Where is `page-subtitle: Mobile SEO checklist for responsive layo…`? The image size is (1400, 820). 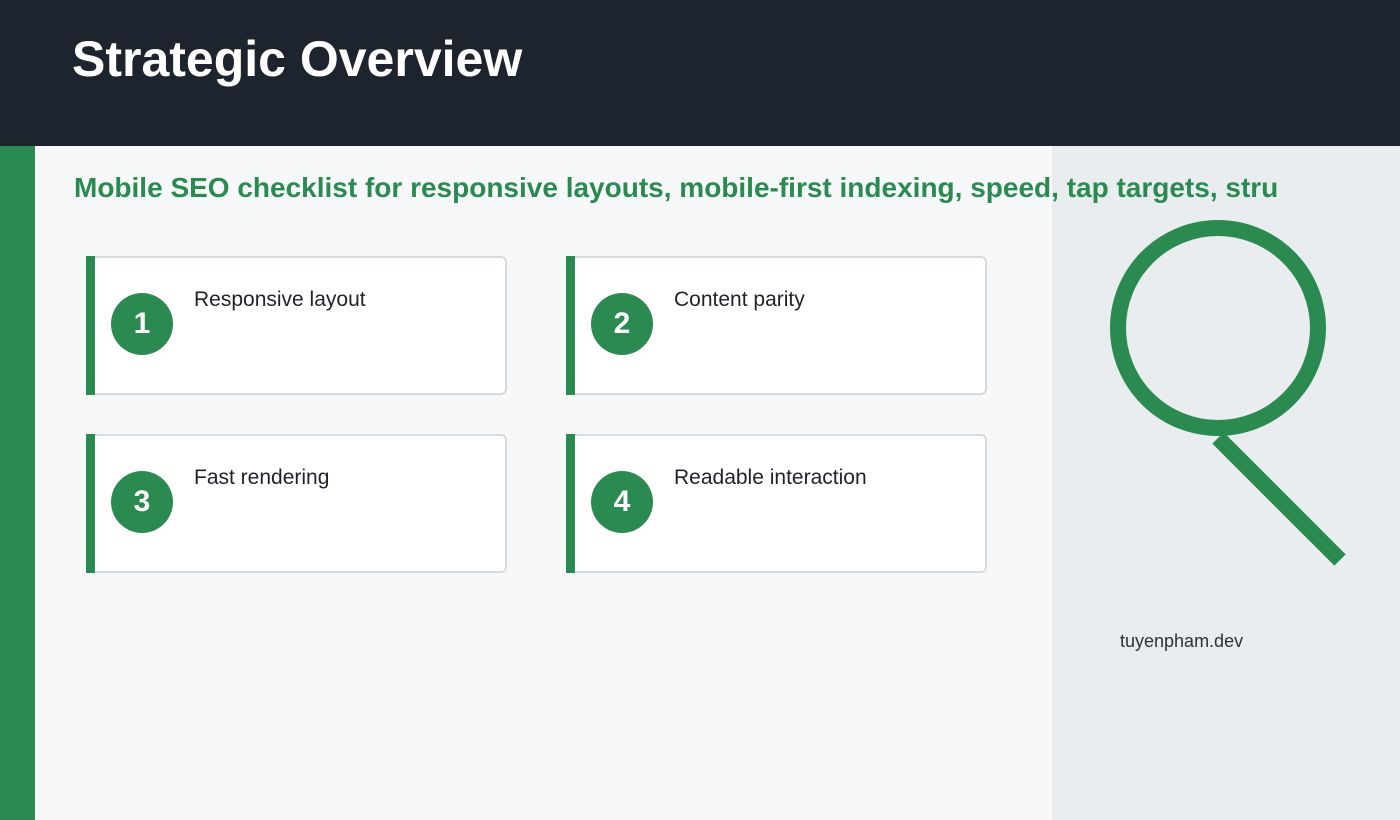
page-subtitle: Mobile SEO checklist for responsive layo… is located at coordinates (676, 187).